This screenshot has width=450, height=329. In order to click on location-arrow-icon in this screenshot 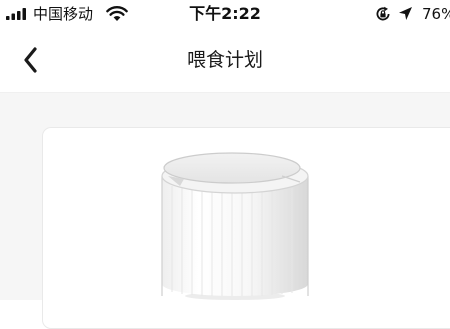, I will do `click(405, 13)`.